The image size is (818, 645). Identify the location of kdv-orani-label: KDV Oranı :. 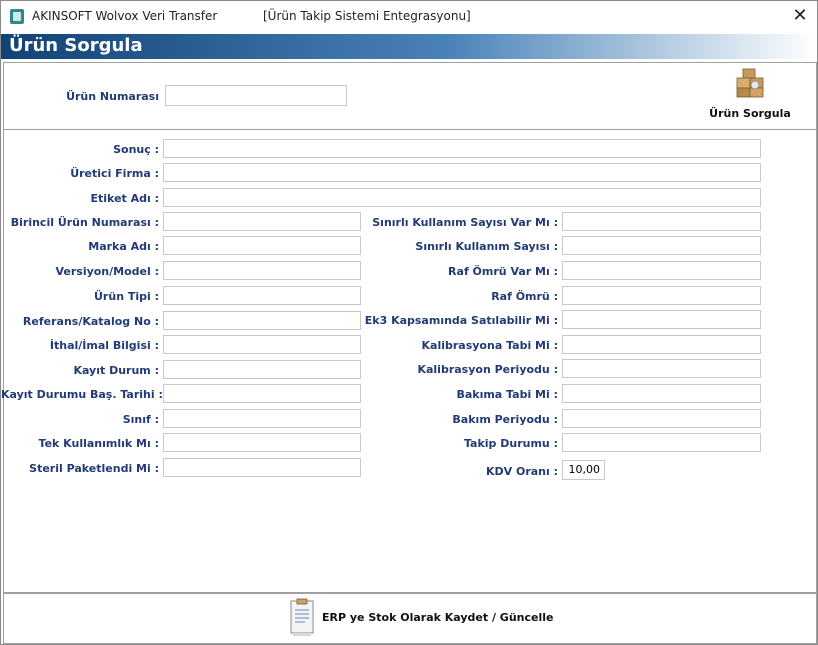
(521, 471).